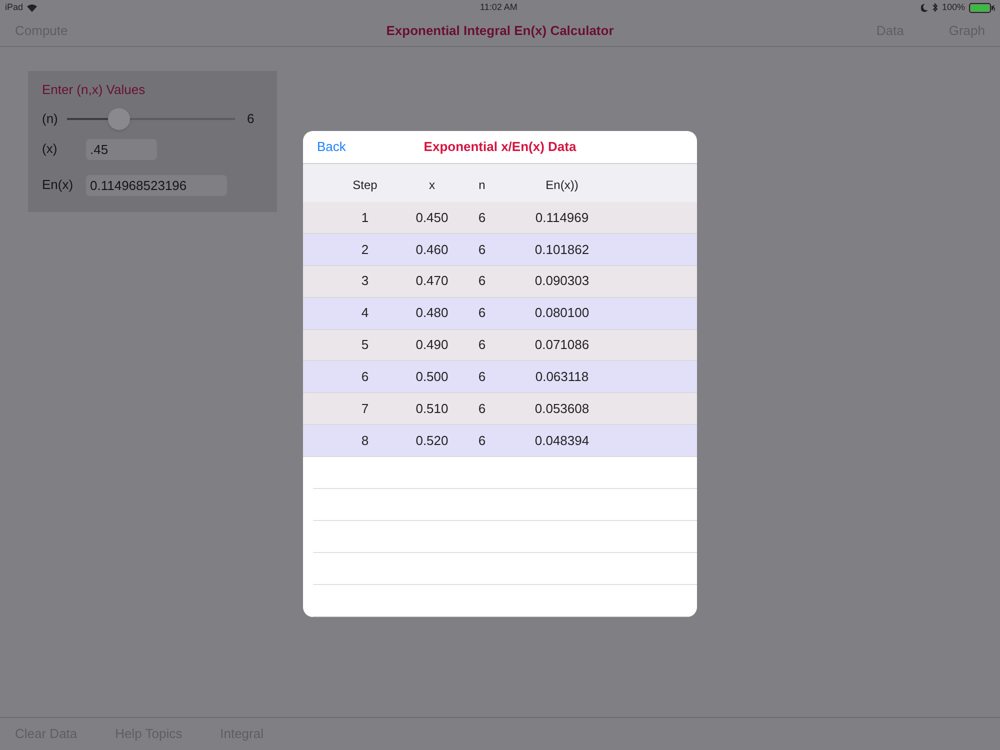  I want to click on table-cell-text: 0.053608, so click(562, 409).